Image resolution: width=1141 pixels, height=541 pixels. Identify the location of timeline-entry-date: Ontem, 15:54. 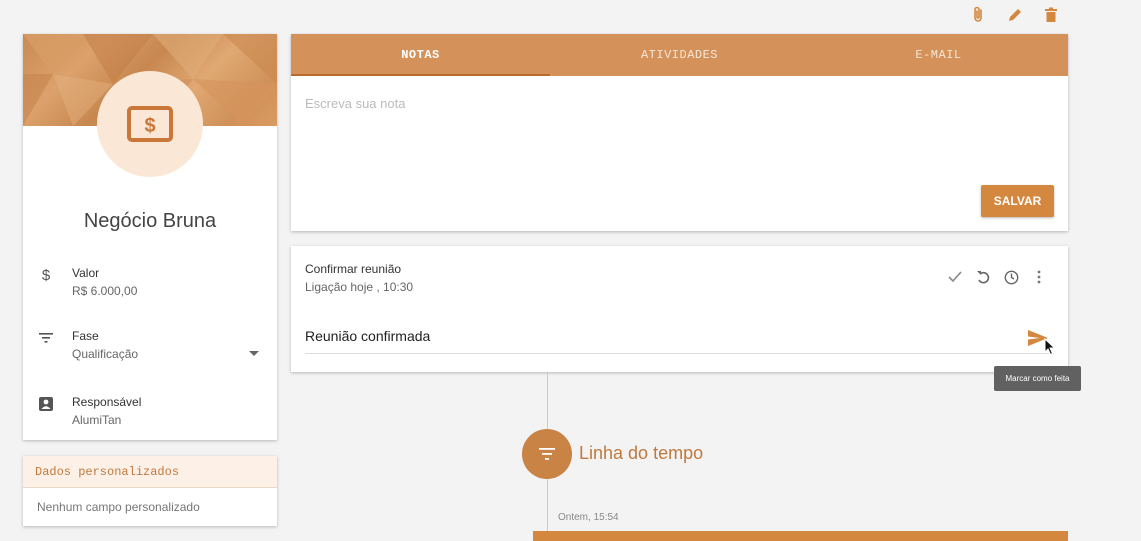
(588, 517).